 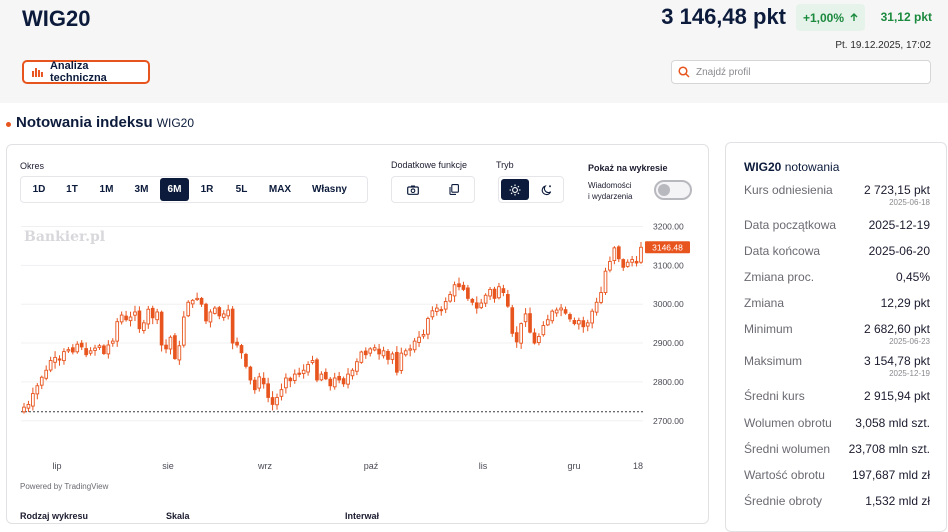 What do you see at coordinates (812, 167) in the screenshot?
I see `stats-title-rest: notowania` at bounding box center [812, 167].